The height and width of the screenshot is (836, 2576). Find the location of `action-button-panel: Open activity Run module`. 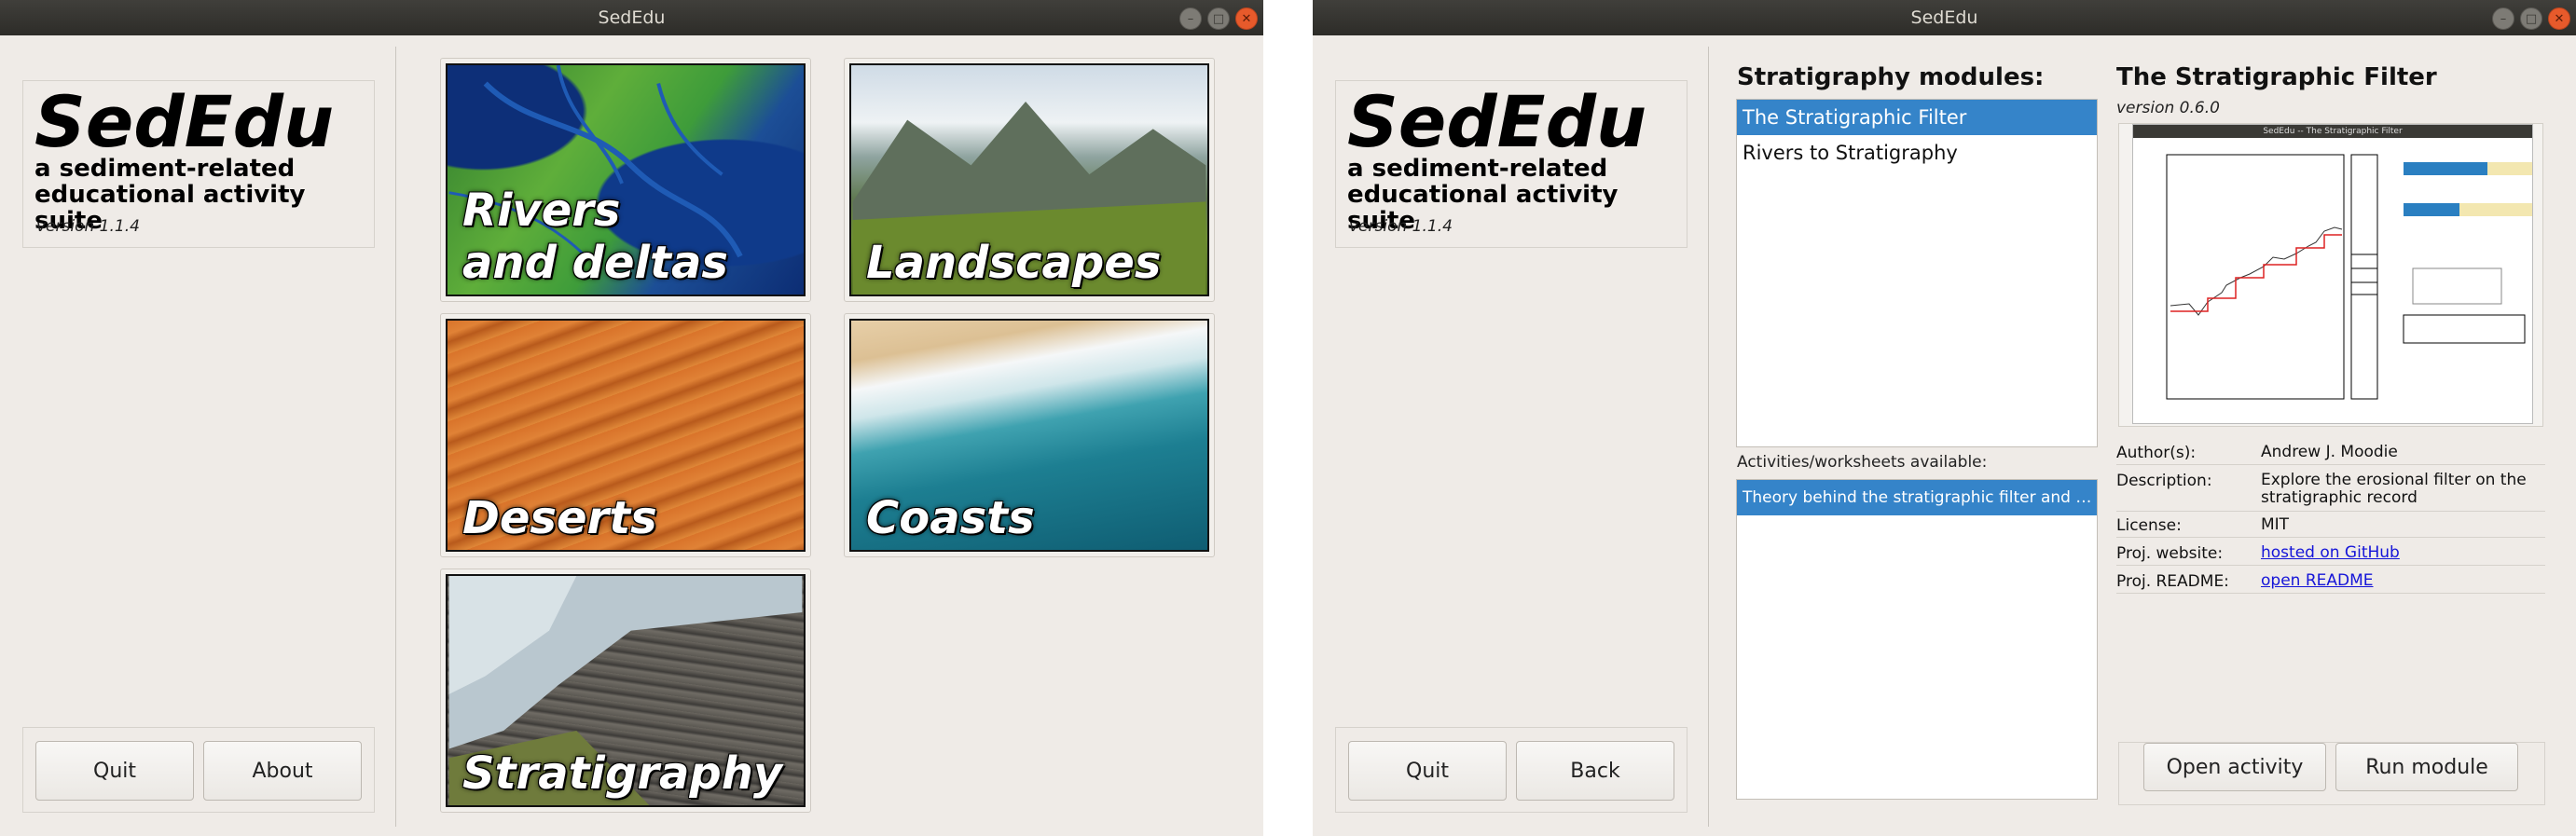

action-button-panel: Open activity Run module is located at coordinates (2332, 773).